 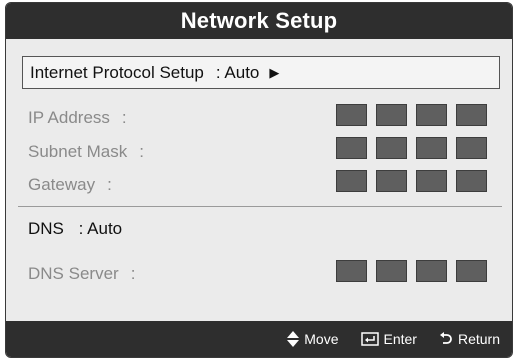 I want to click on gateway-row: Gateway:, so click(x=70, y=184).